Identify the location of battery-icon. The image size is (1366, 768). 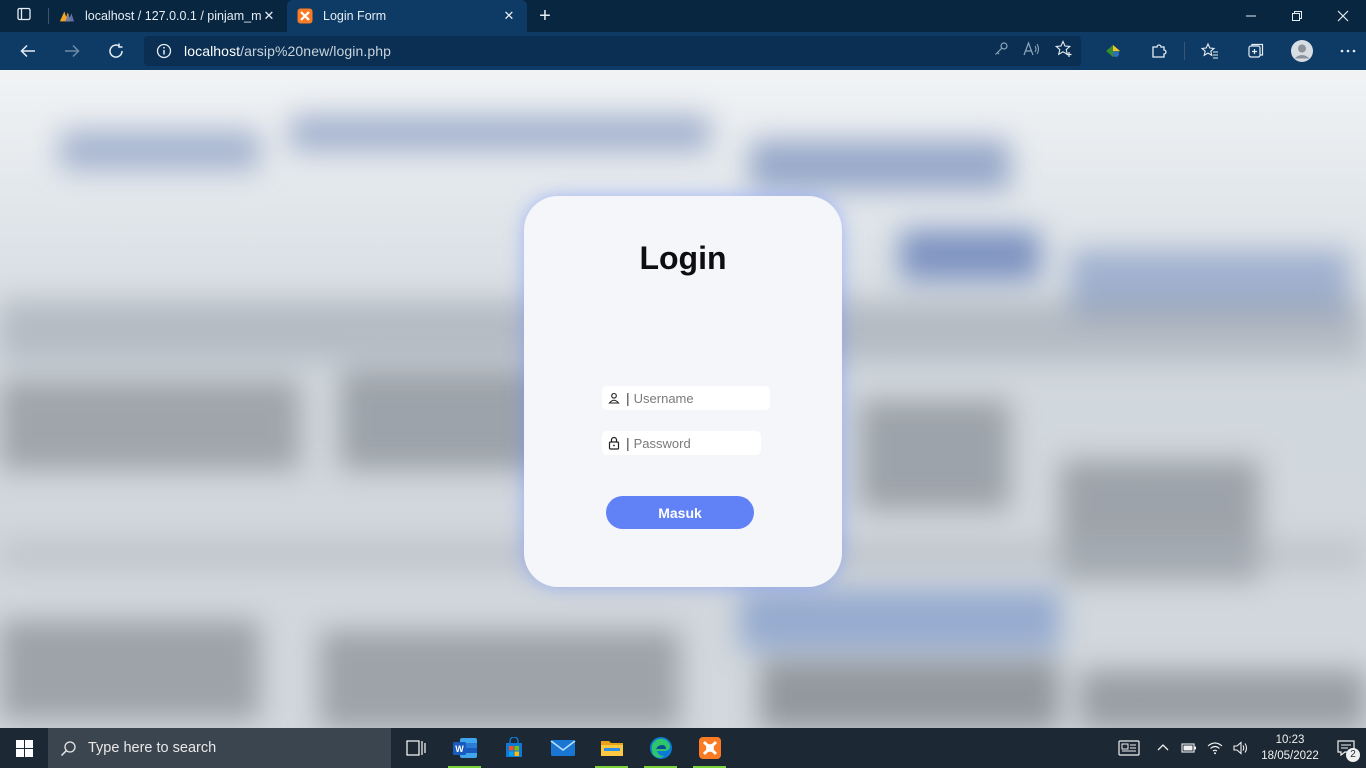
(1188, 748).